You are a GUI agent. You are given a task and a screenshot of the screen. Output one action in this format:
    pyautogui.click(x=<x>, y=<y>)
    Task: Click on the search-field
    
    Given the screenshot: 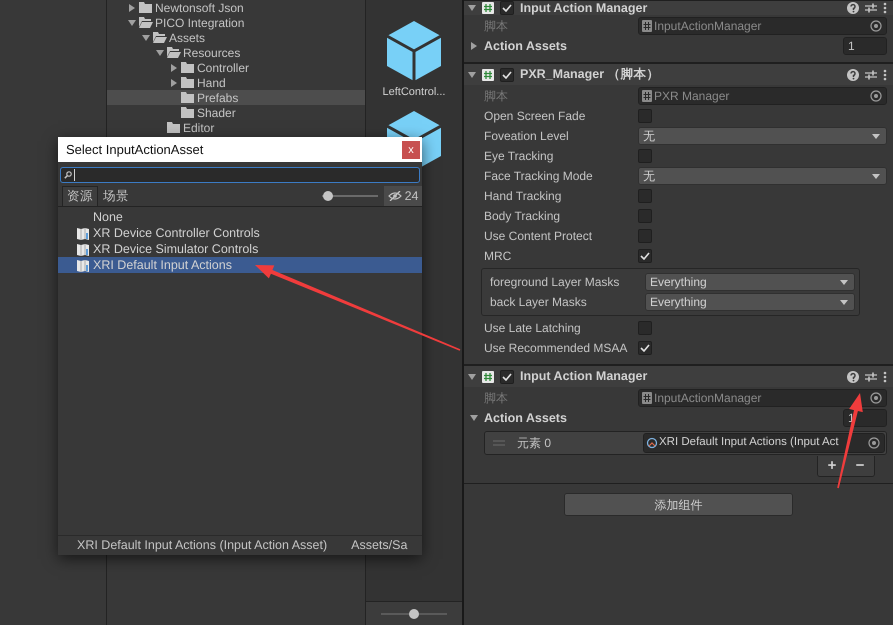 What is the action you would take?
    pyautogui.click(x=240, y=175)
    